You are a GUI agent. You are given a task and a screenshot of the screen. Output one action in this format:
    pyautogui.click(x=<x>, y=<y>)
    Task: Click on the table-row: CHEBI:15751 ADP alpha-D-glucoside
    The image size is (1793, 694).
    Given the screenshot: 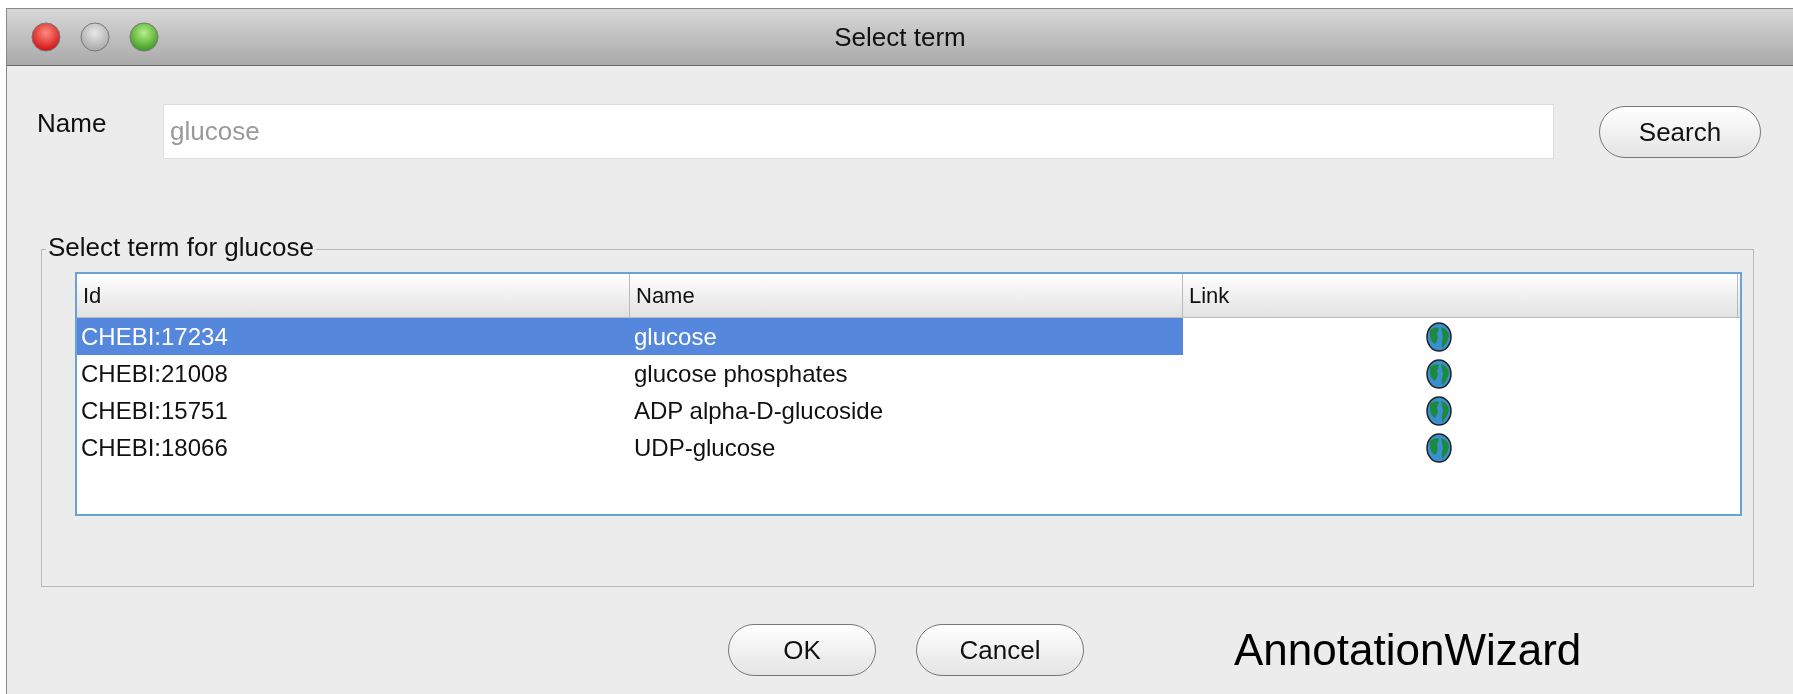 What is the action you would take?
    pyautogui.click(x=908, y=410)
    